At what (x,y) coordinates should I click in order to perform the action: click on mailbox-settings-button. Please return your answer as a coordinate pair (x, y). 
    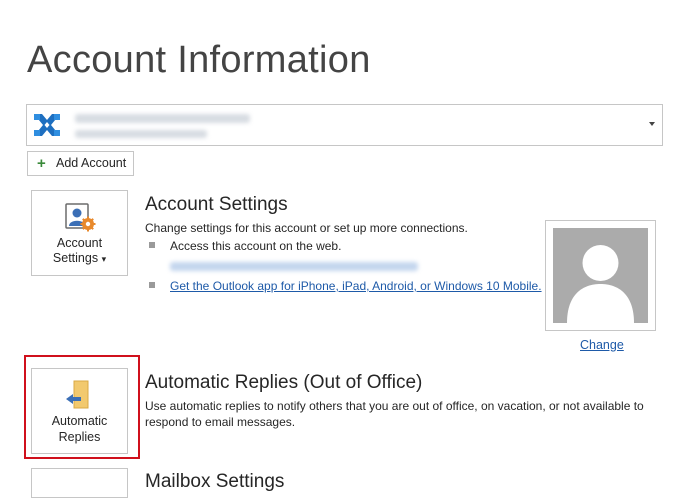
    Looking at the image, I should click on (79, 483).